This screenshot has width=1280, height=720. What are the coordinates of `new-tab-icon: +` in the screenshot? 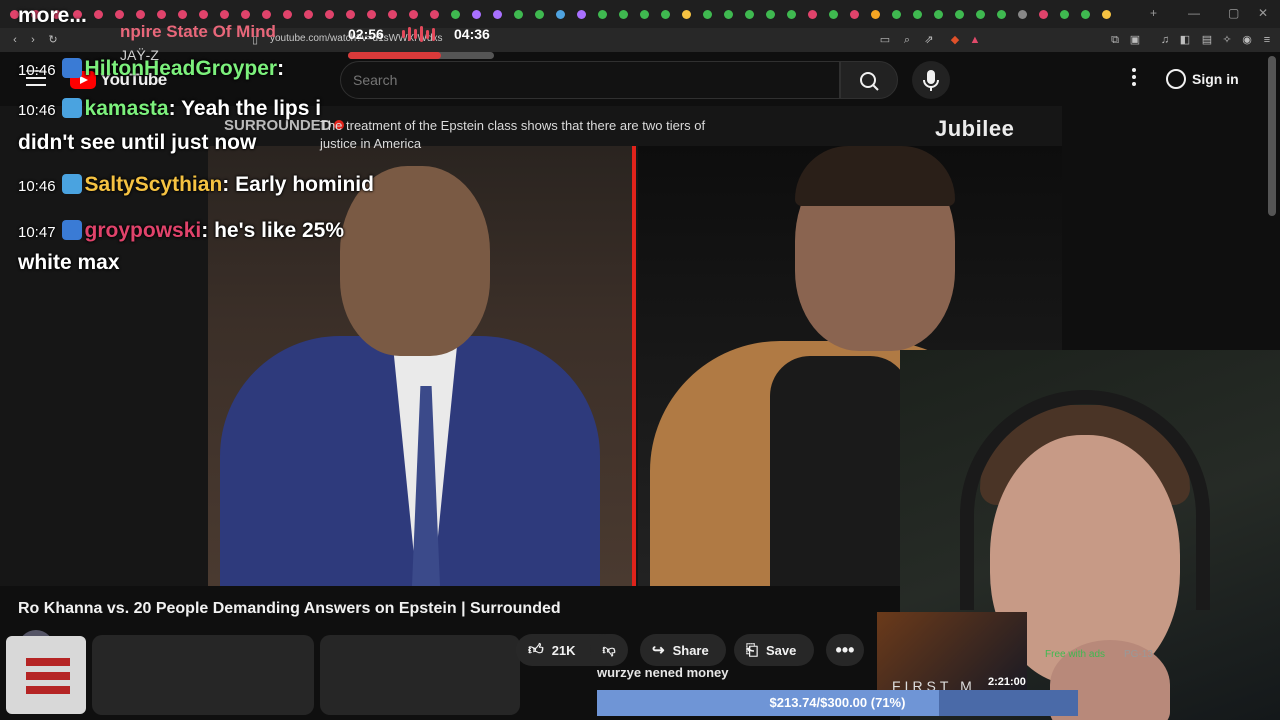 It's located at (1153, 13).